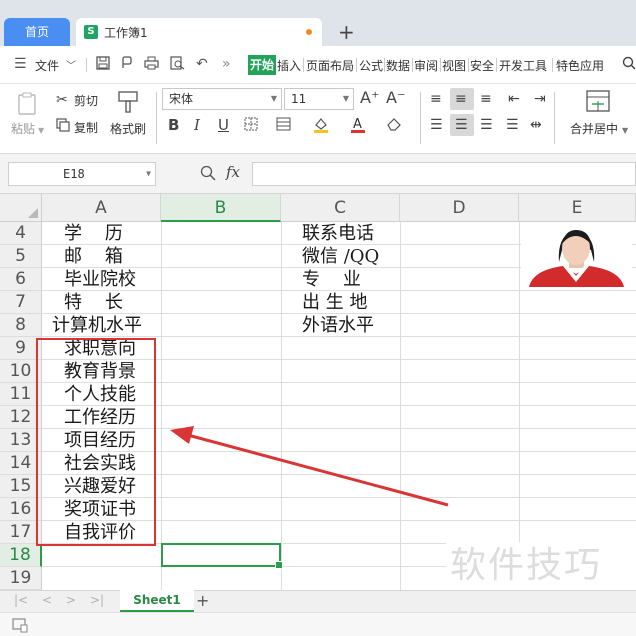 This screenshot has height=636, width=636. Describe the element at coordinates (436, 99) in the screenshot. I see `align-top-icon: ≡` at that location.